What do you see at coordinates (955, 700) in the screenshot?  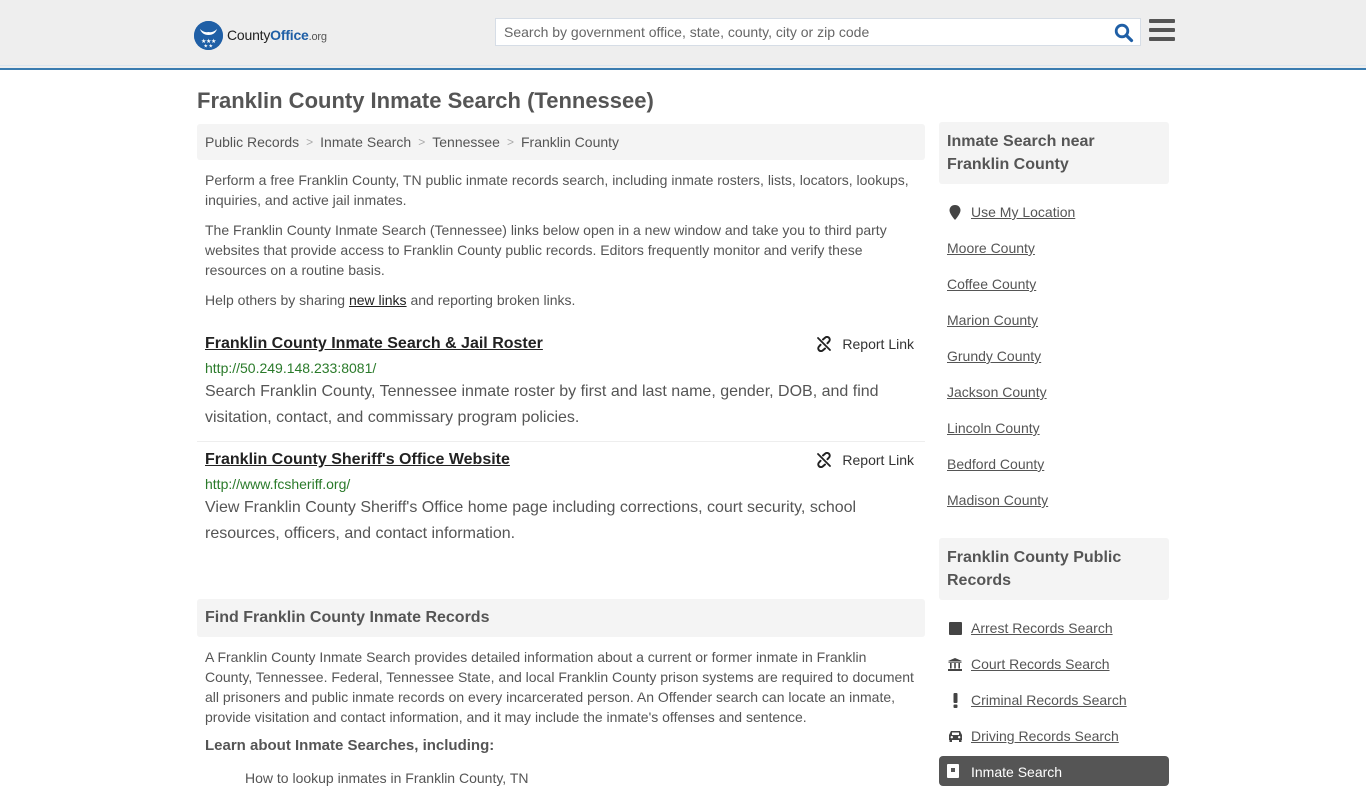 I see `exclamation-icon` at bounding box center [955, 700].